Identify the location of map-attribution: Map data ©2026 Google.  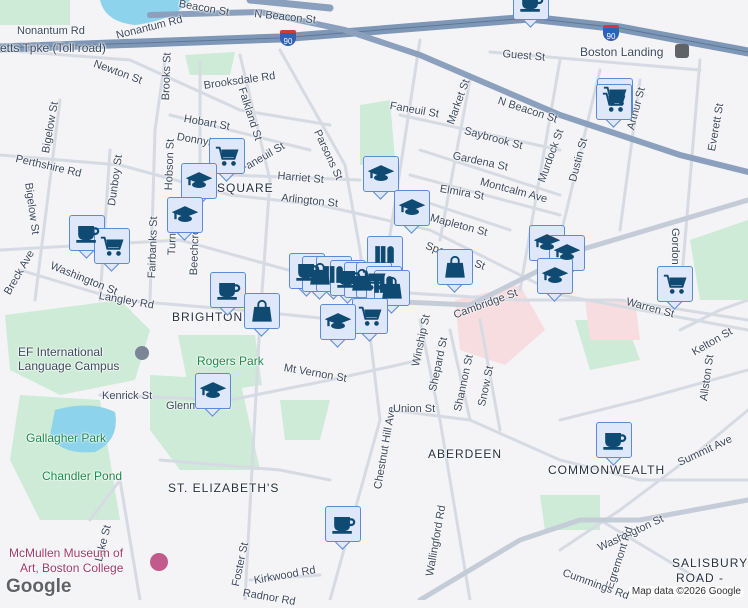
(686, 591).